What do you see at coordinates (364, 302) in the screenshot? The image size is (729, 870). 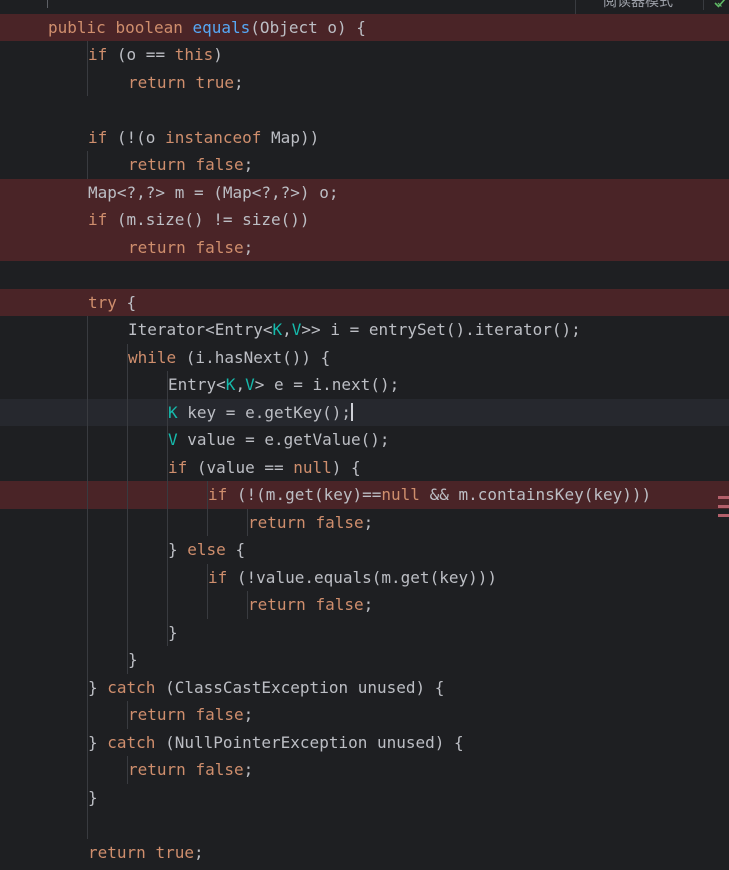 I see `code-line: try {` at bounding box center [364, 302].